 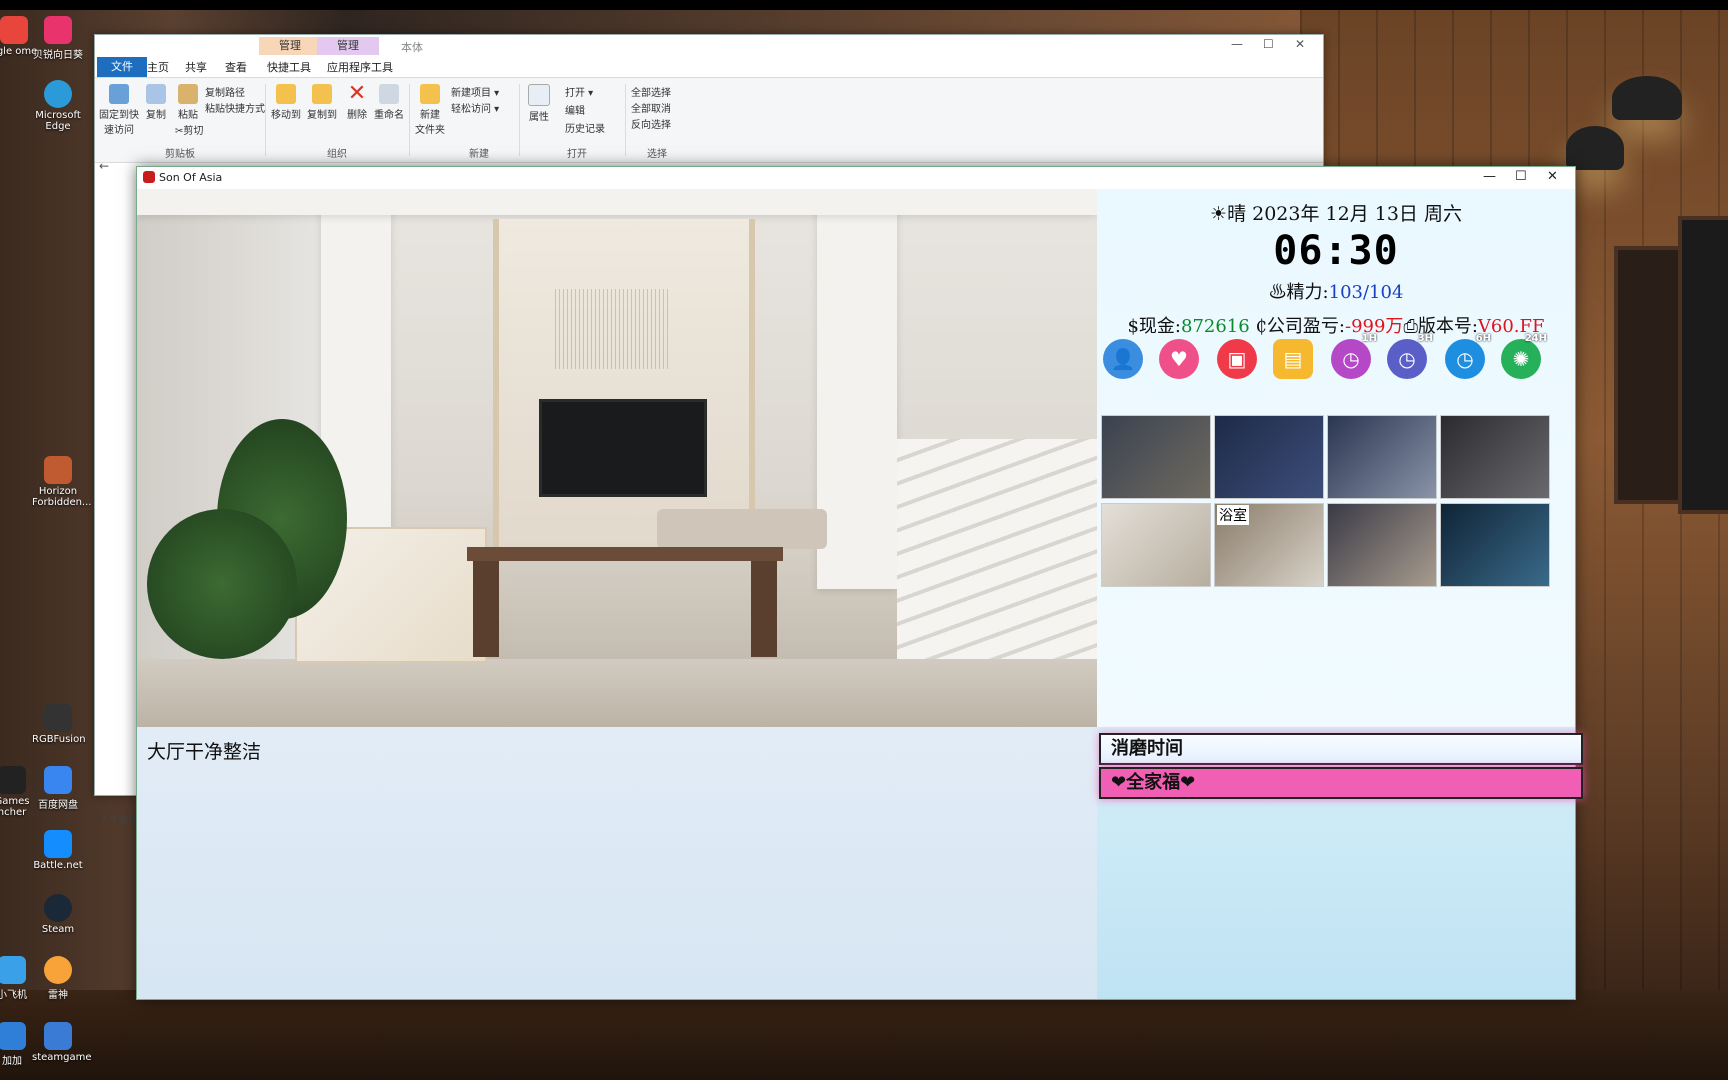 I want to click on delete-button: ✕ 删除, so click(x=357, y=102).